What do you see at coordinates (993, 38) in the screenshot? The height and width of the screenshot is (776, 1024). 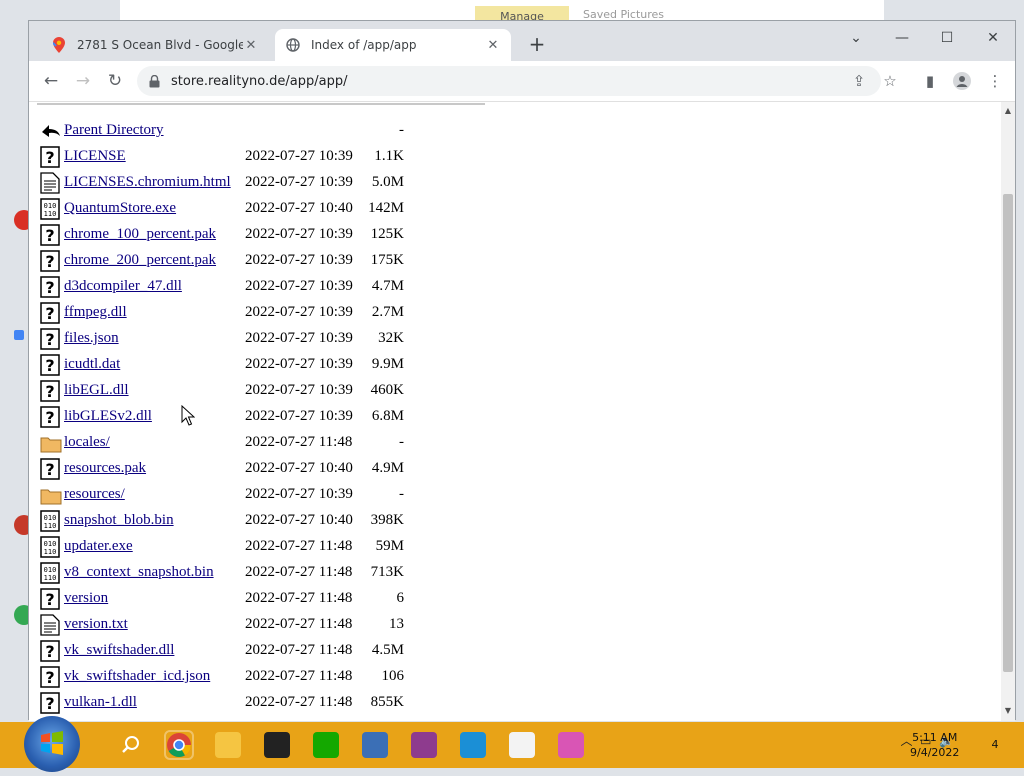 I see `close-window-button: ✕` at bounding box center [993, 38].